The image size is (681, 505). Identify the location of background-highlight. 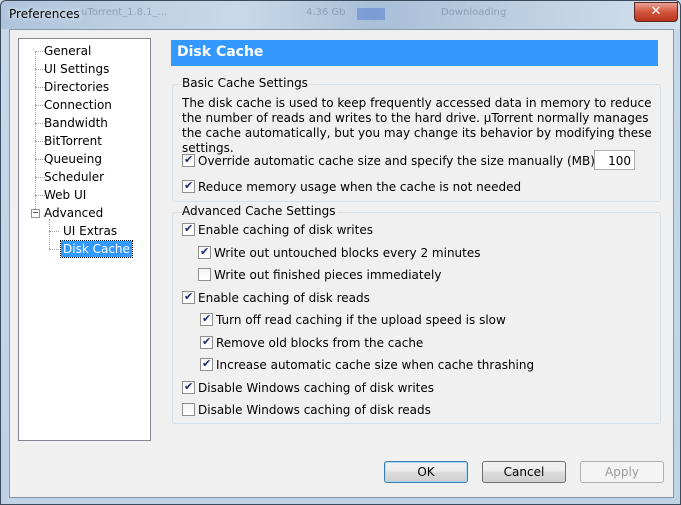
(371, 14).